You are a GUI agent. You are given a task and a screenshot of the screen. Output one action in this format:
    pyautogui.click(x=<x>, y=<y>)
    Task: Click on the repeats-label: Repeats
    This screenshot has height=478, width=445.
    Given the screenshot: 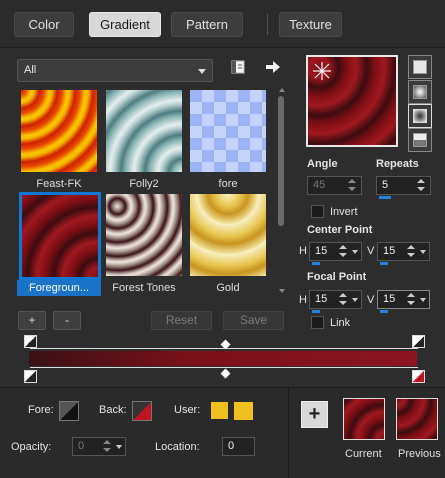 What is the action you would take?
    pyautogui.click(x=397, y=164)
    